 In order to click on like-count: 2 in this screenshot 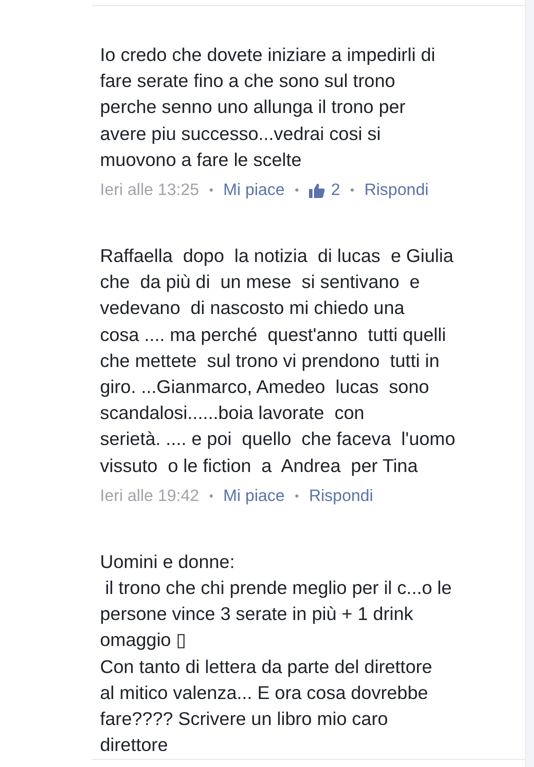, I will do `click(324, 190)`.